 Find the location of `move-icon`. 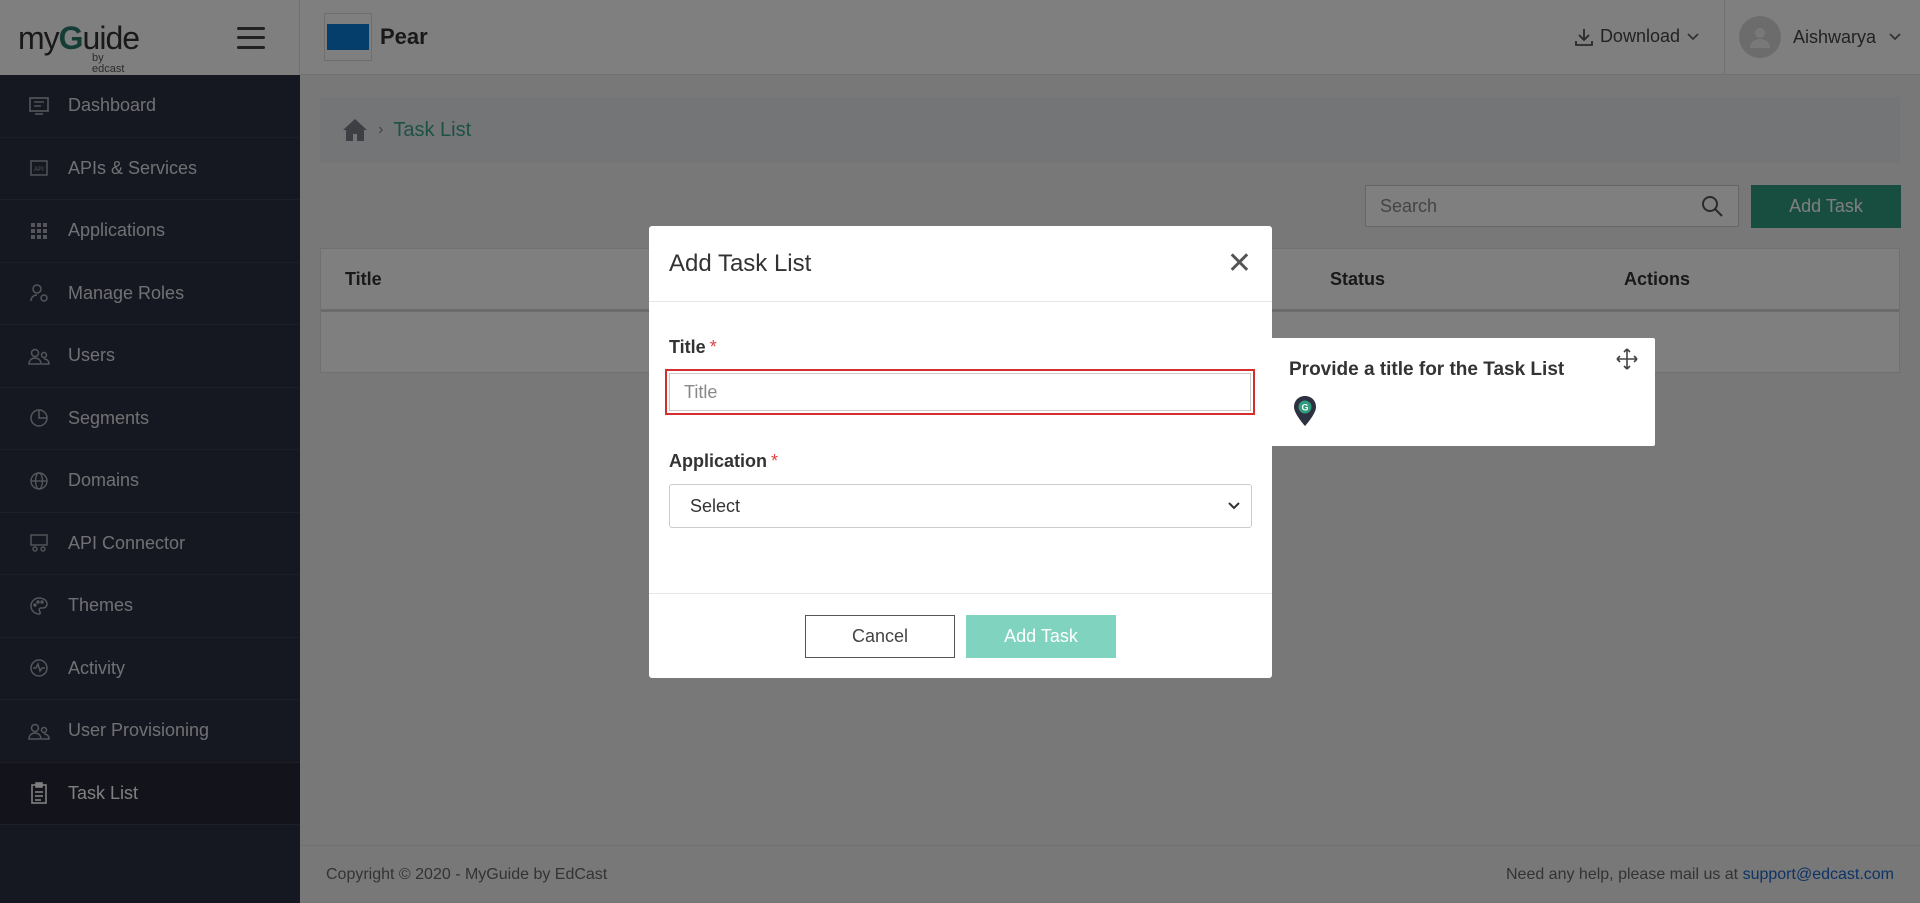

move-icon is located at coordinates (1627, 359).